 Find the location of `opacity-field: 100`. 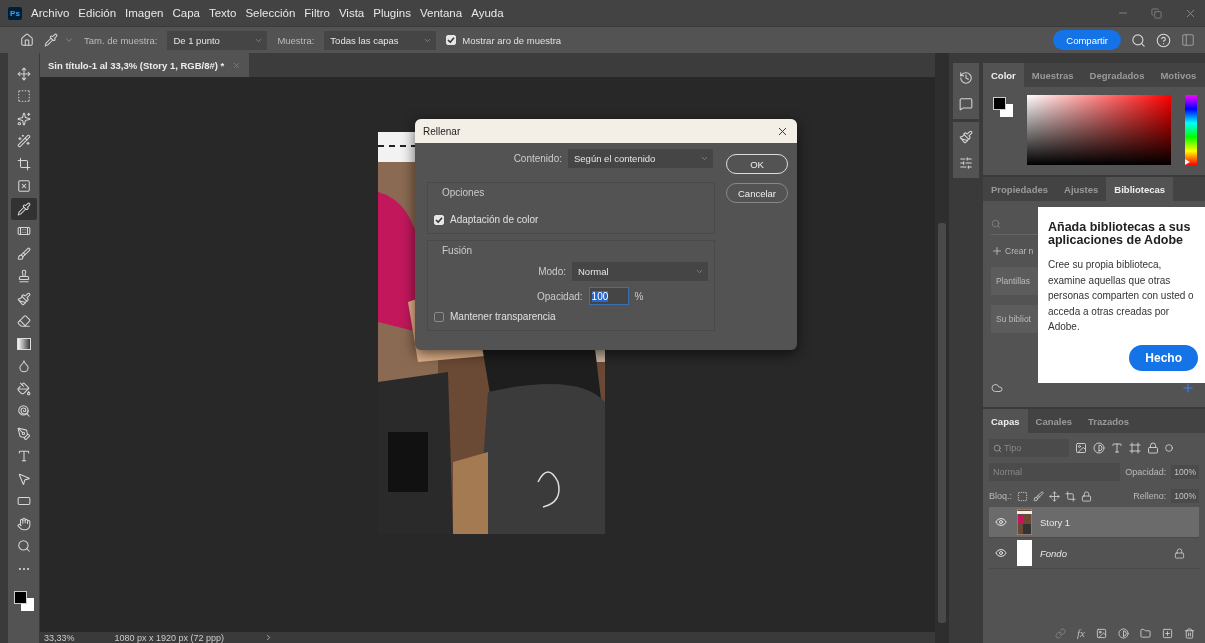

opacity-field: 100 is located at coordinates (608, 296).